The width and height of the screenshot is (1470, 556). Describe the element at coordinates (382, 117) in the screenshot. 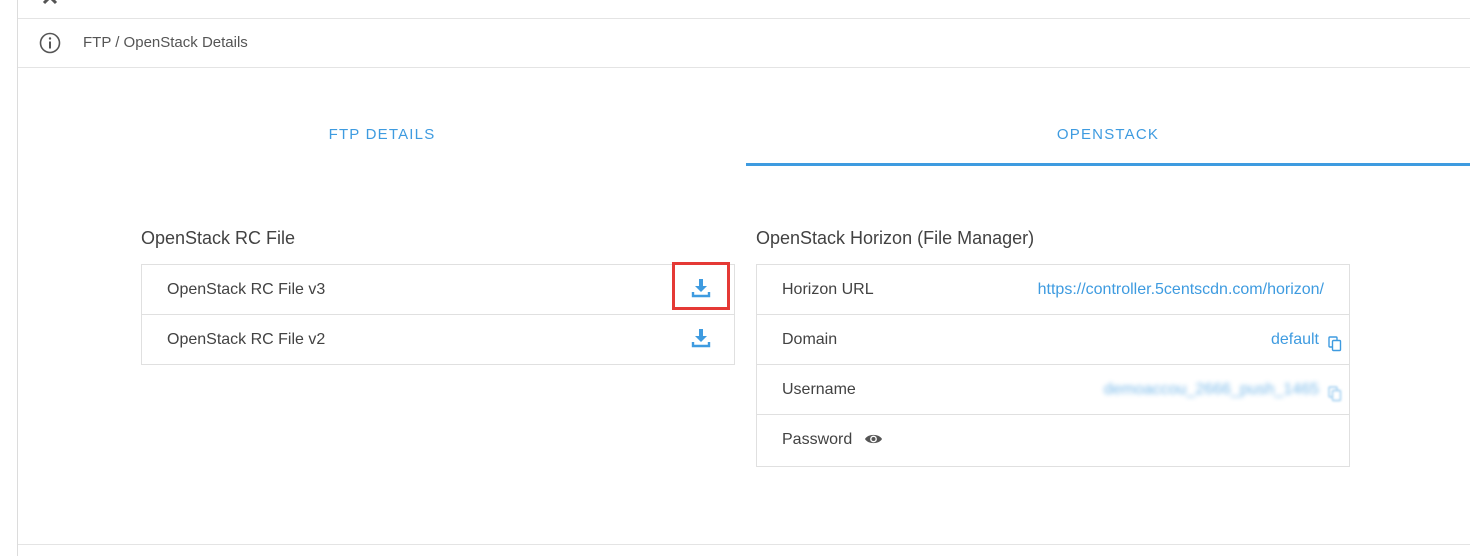

I see `tab-ftp-details: FTP DETAILS` at that location.